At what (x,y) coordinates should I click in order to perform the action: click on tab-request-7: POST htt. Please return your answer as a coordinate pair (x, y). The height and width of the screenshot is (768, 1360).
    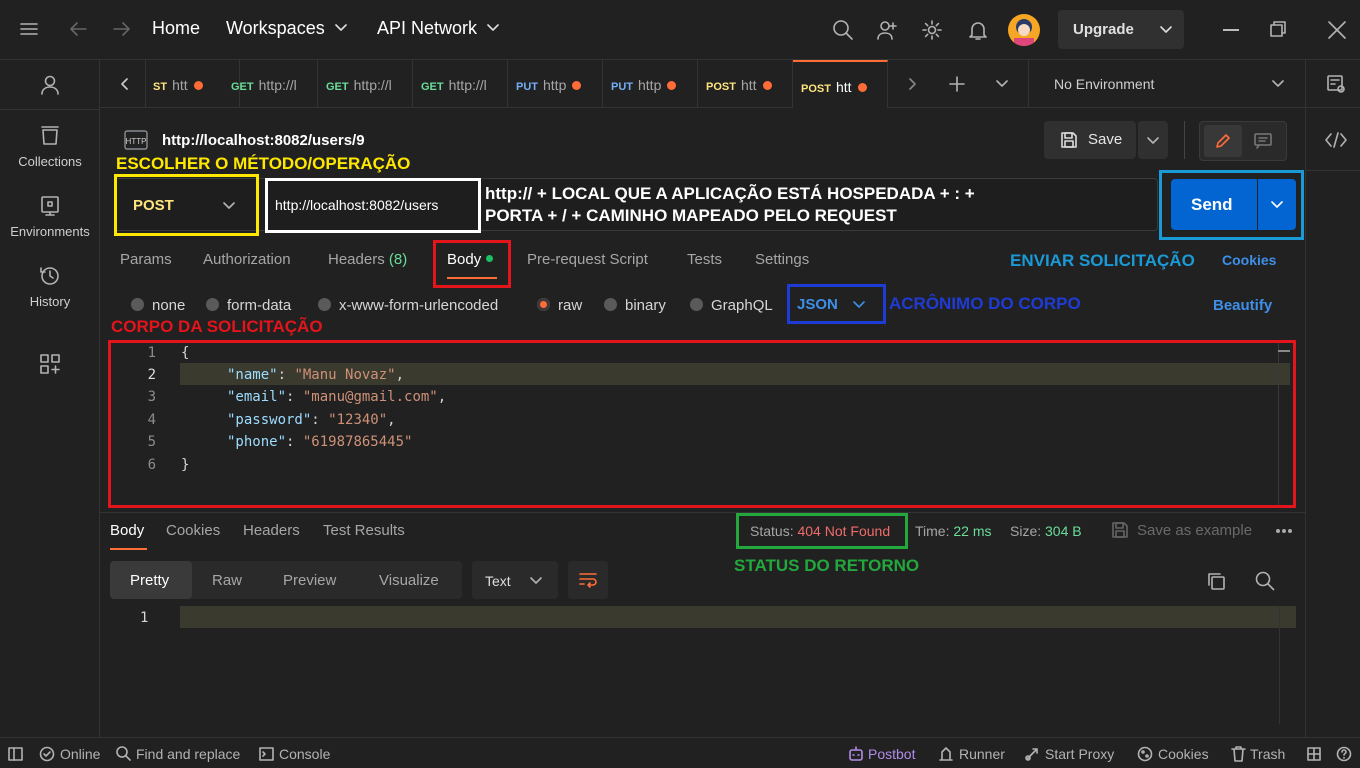
    Looking at the image, I should click on (745, 84).